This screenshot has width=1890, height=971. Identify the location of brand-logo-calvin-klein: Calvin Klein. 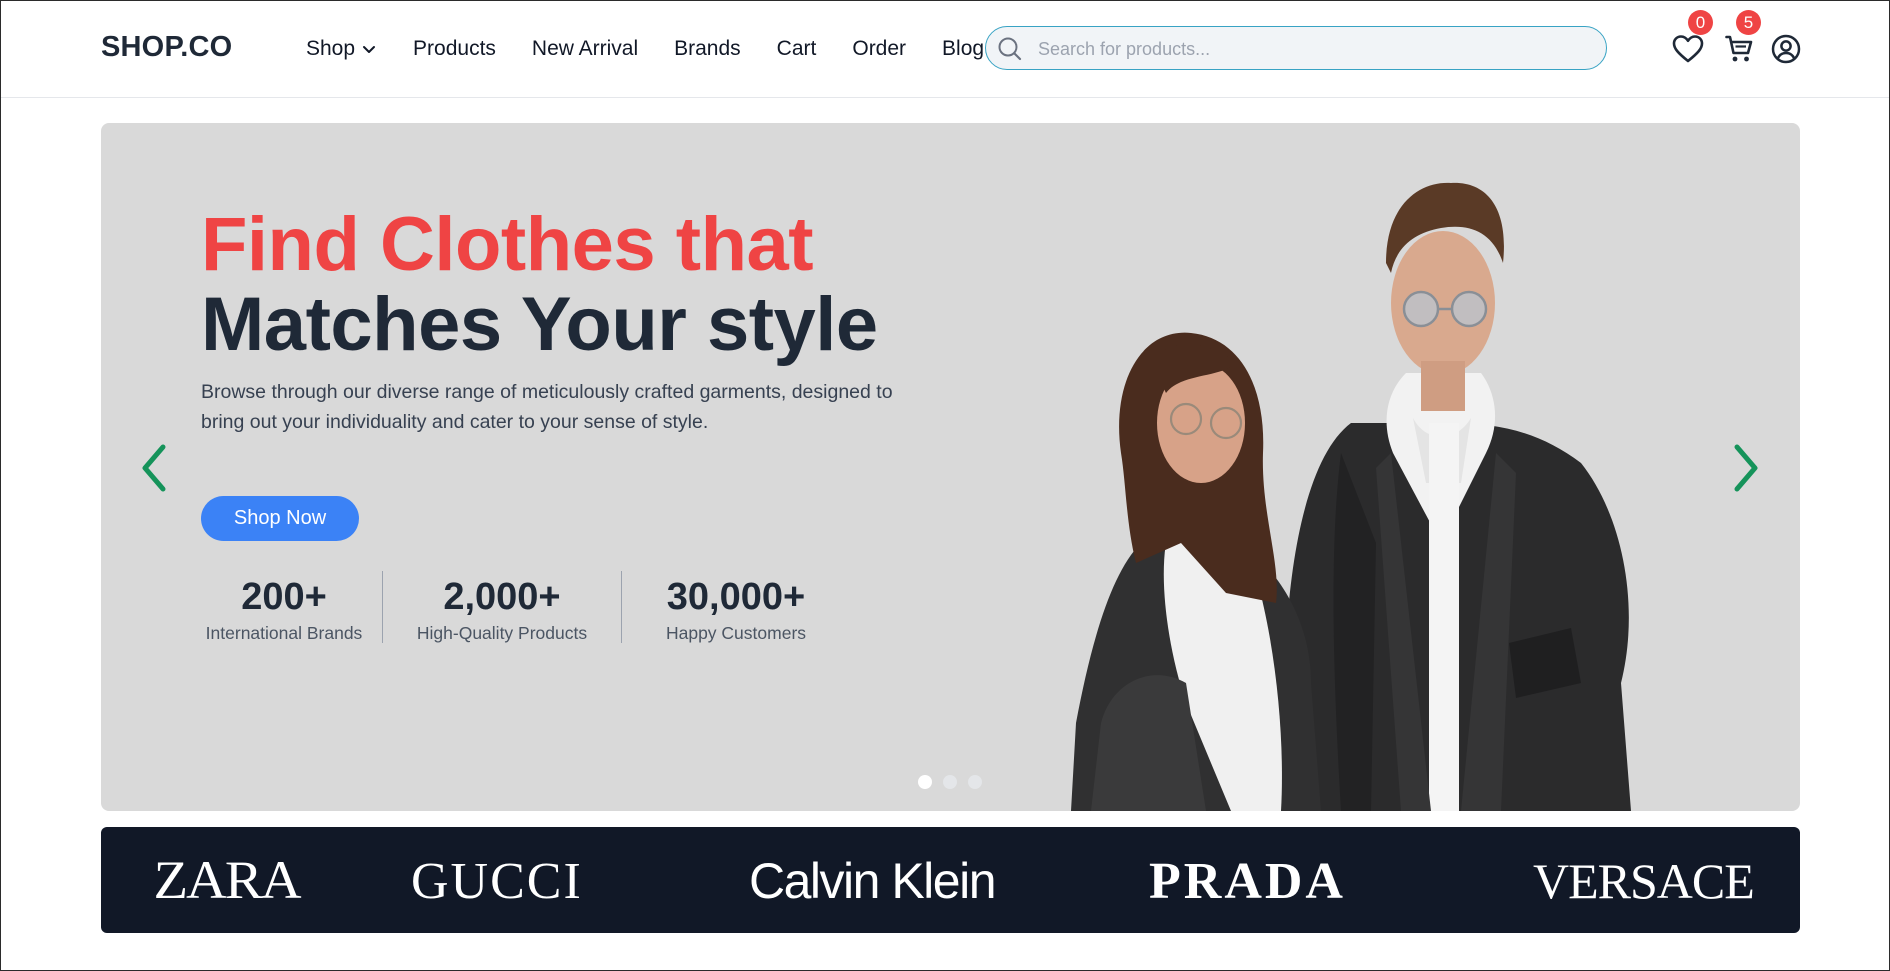
(873, 881).